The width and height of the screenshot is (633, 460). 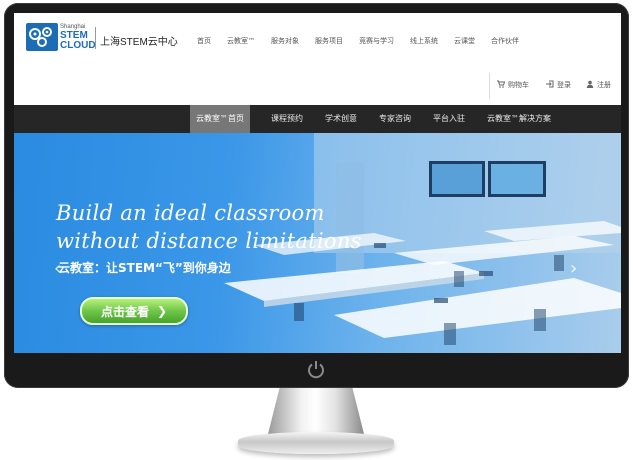 I want to click on power-icon, so click(x=316, y=369).